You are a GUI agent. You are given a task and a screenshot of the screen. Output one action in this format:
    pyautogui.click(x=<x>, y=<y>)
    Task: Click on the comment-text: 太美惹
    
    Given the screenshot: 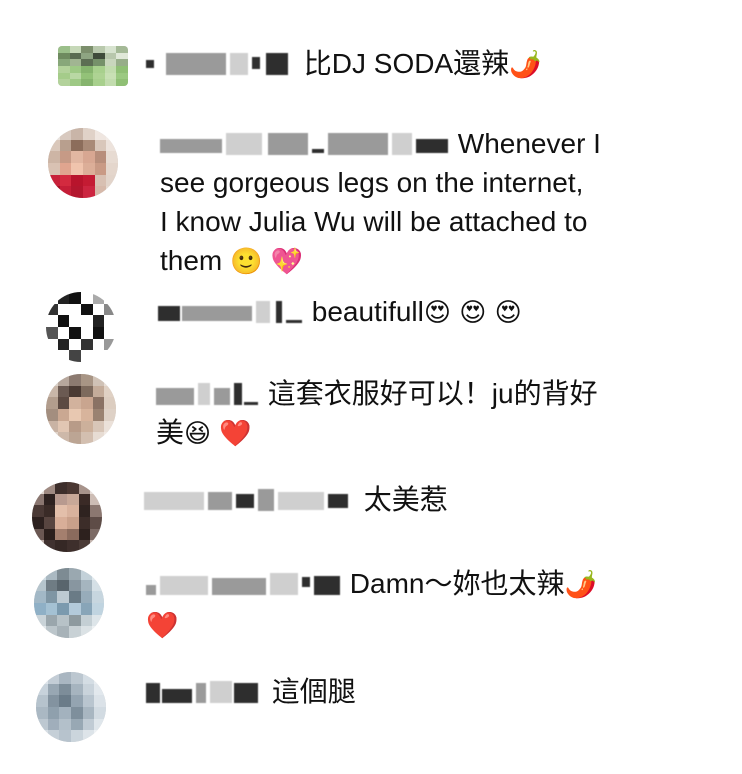 What is the action you would take?
    pyautogui.click(x=405, y=499)
    